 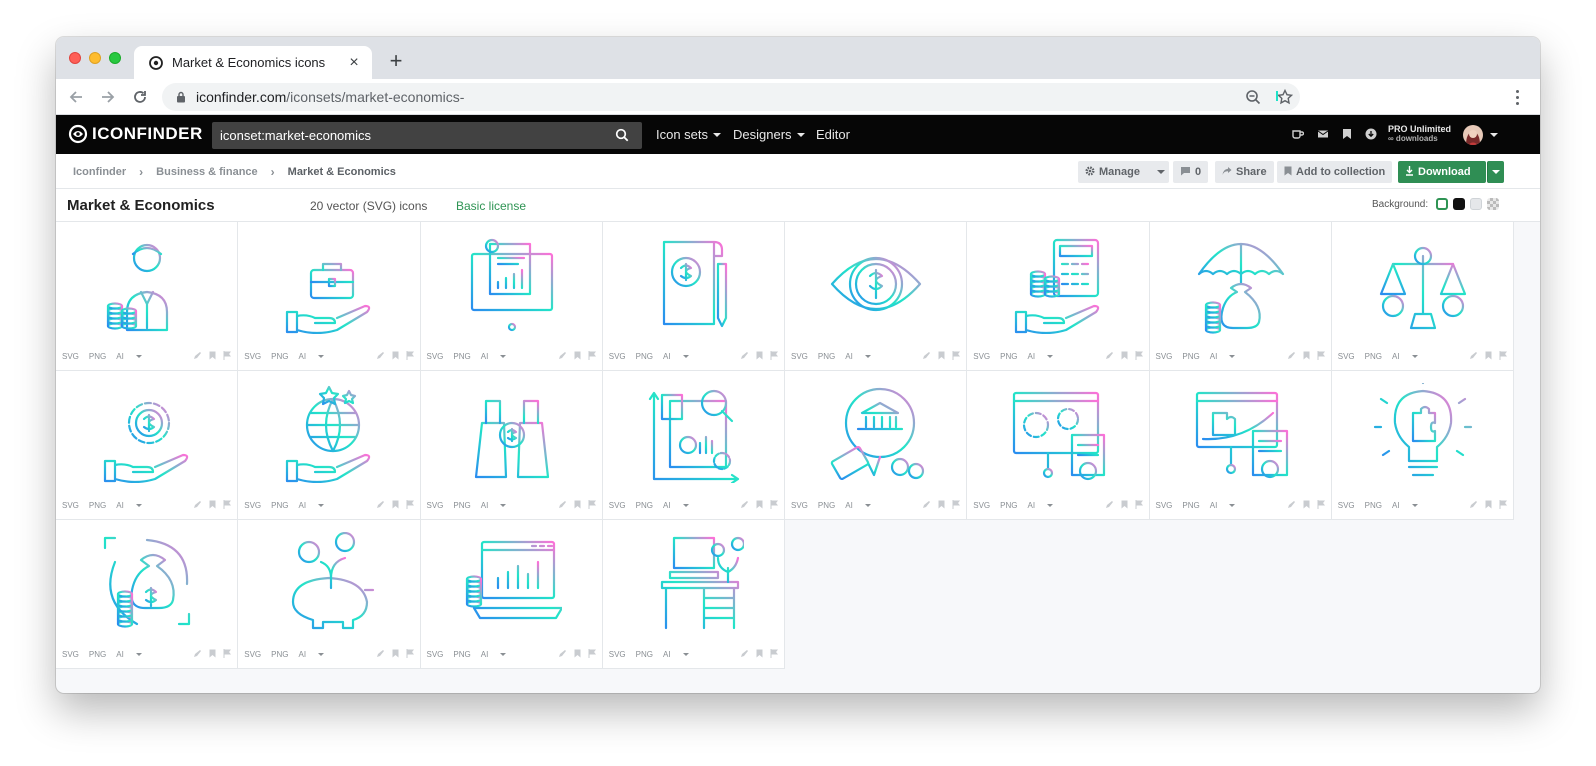 I want to click on breadcrumb-item: Iconfinder, so click(x=99, y=172).